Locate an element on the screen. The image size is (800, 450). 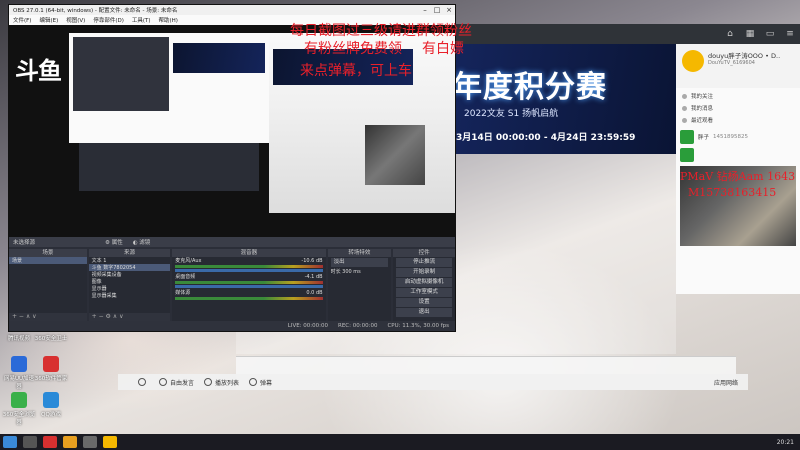
banner-date: 3月14日 00:00:00 - 4月24日 23:59:59 is located at coordinates (546, 138).